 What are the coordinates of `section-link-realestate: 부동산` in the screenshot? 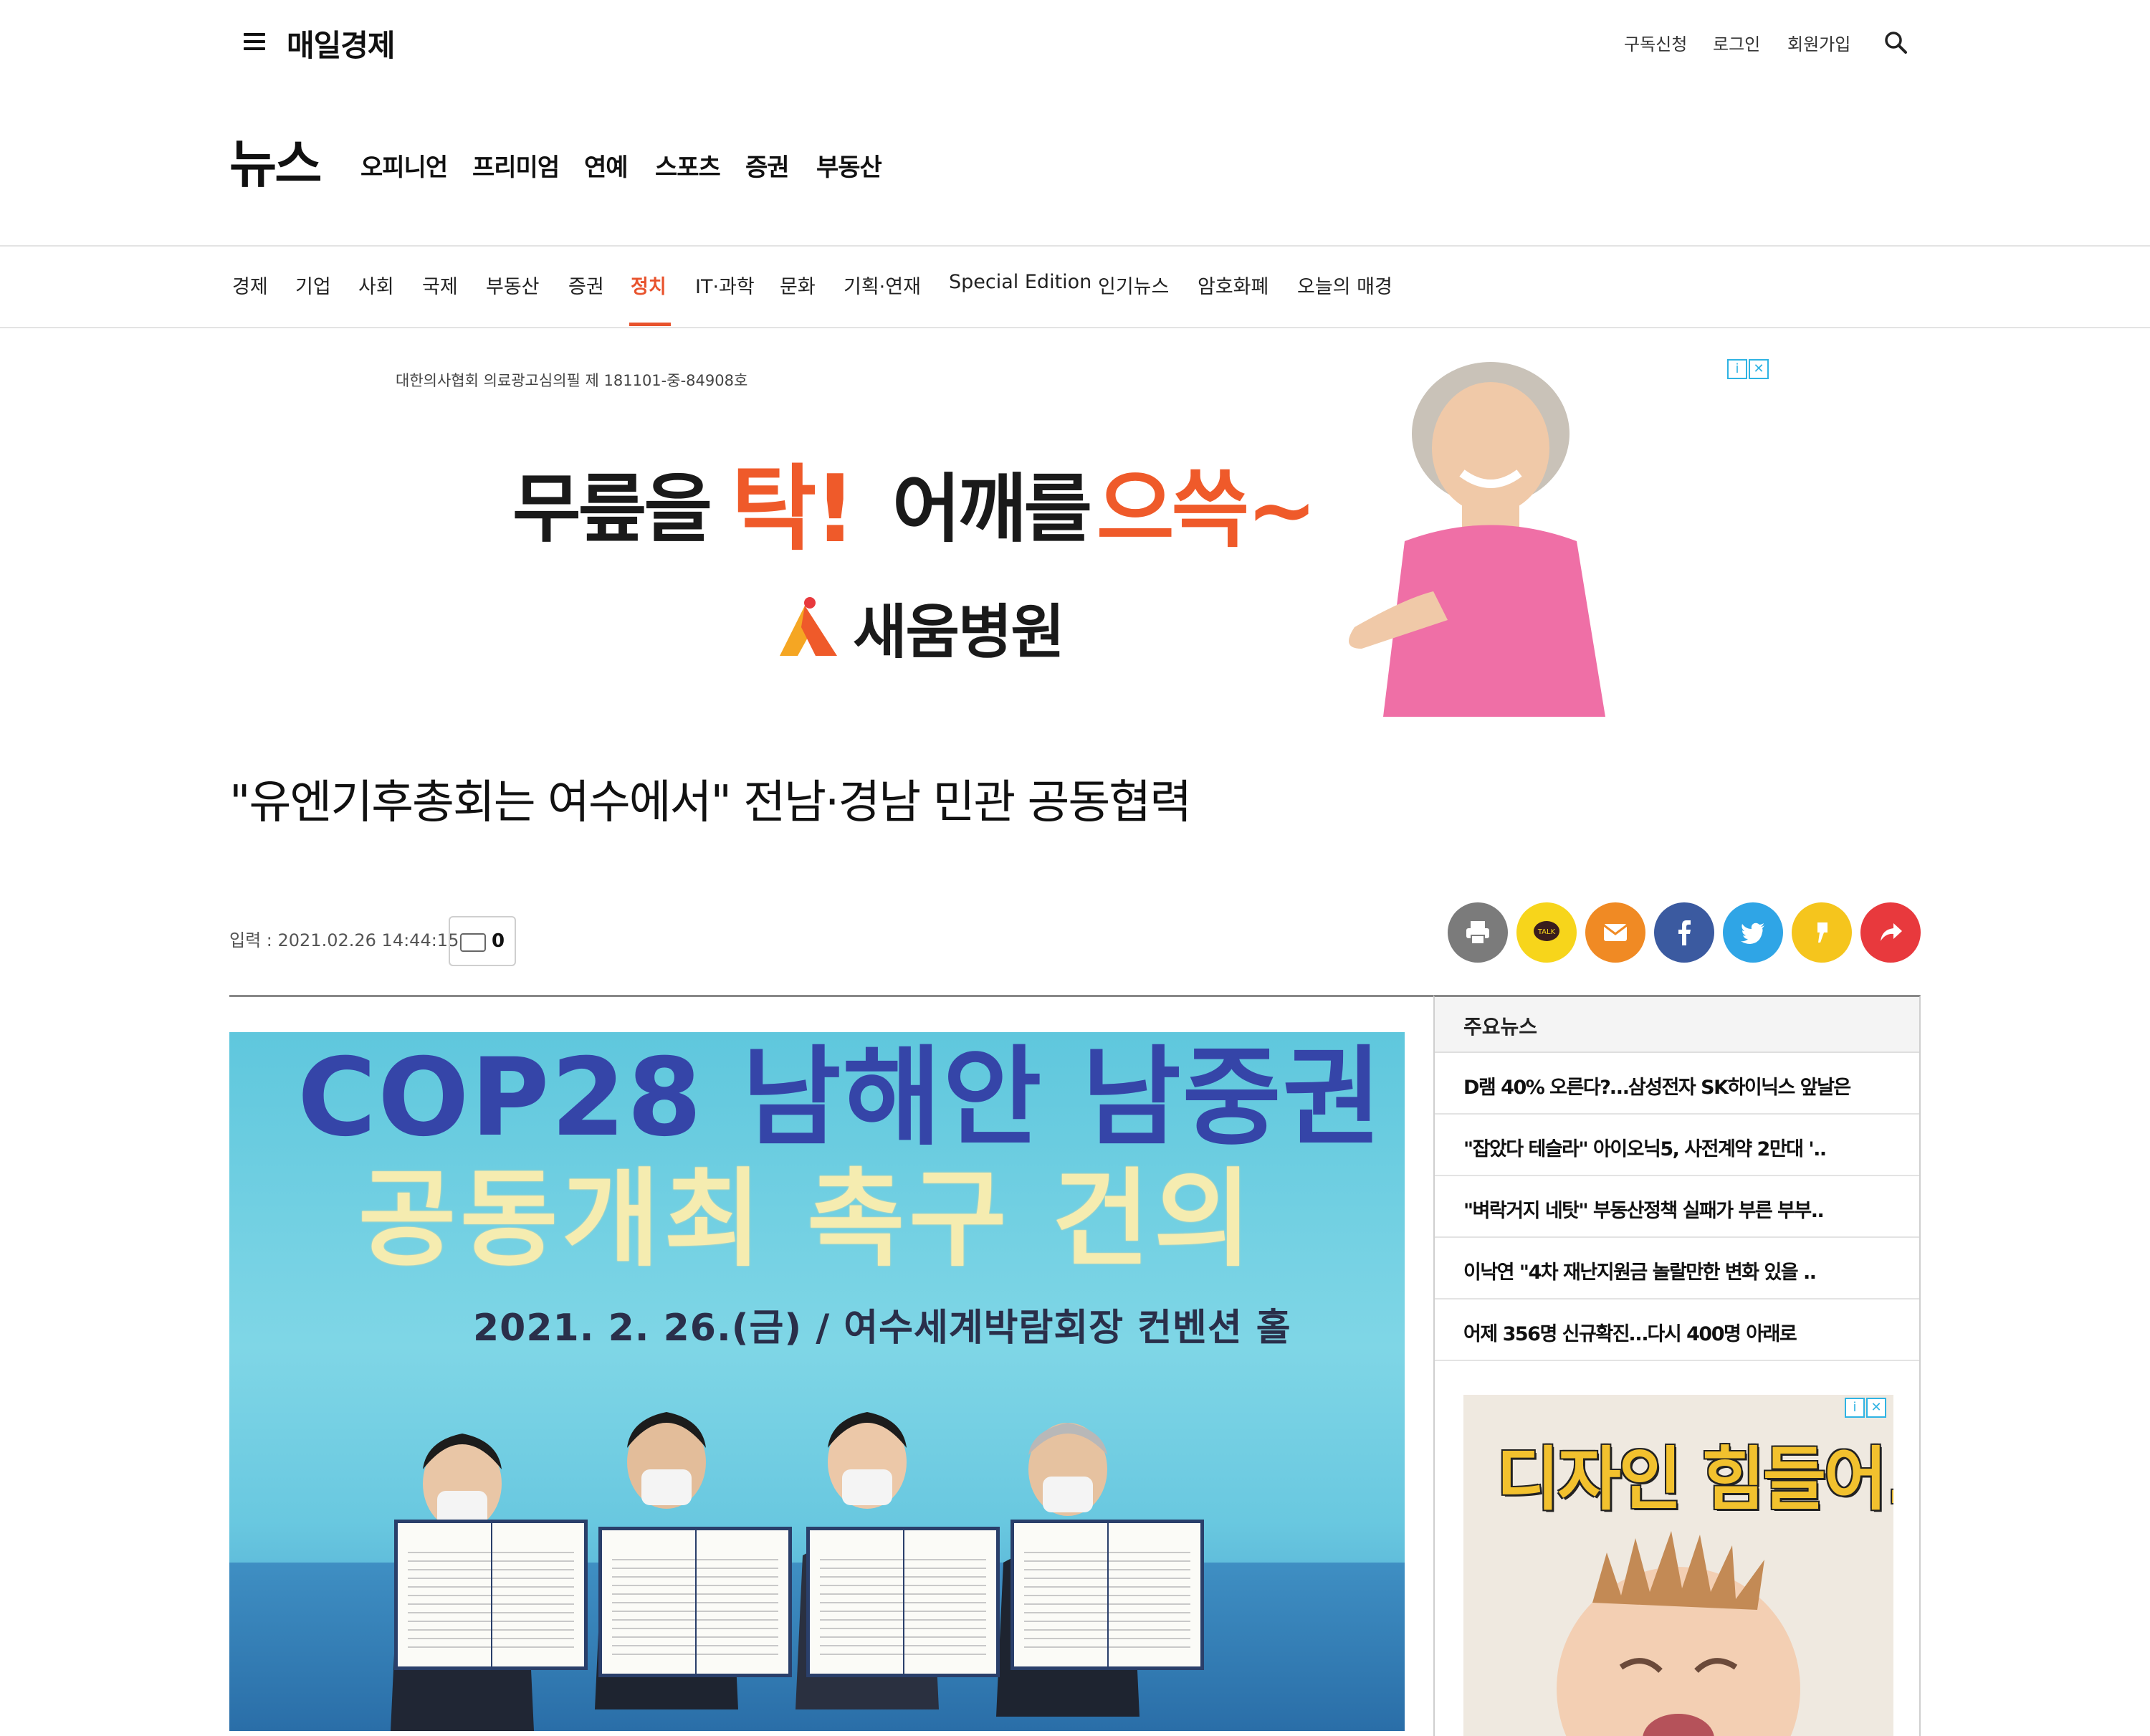 It's located at (849, 165).